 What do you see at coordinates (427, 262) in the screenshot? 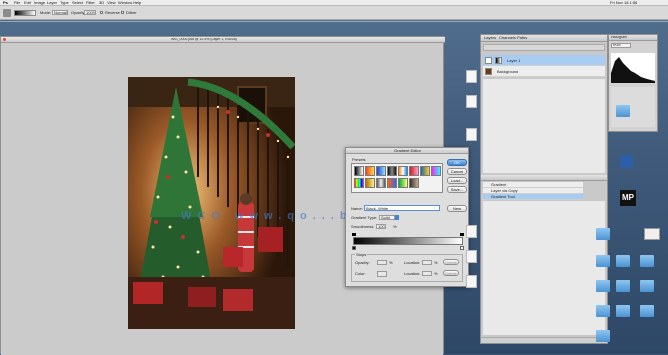
I see `stop-location-field` at bounding box center [427, 262].